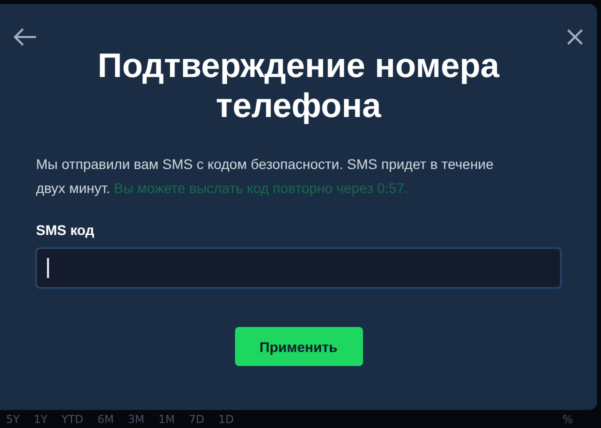 This screenshot has height=428, width=601. I want to click on arrow-left-icon, so click(25, 37).